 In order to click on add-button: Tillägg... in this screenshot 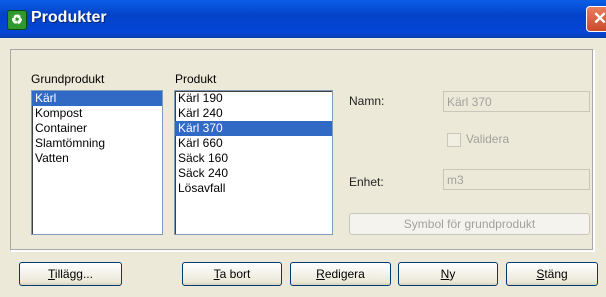, I will do `click(70, 274)`.